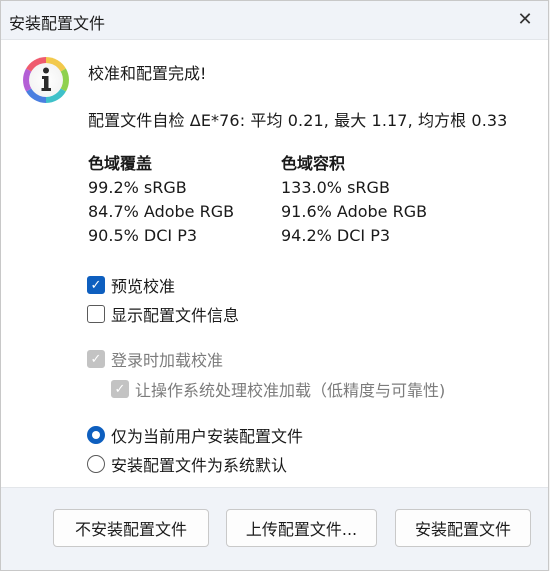 The height and width of the screenshot is (571, 550). I want to click on gamut-volume-srgb: 133.0% sRGB, so click(335, 187).